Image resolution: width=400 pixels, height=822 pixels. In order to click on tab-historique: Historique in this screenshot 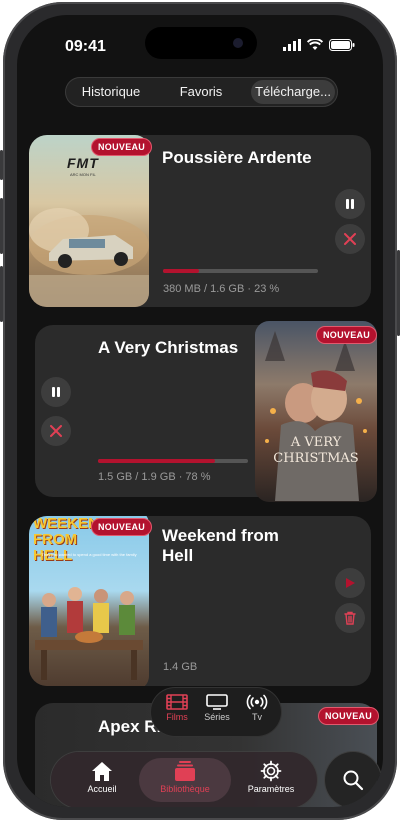, I will do `click(111, 92)`.